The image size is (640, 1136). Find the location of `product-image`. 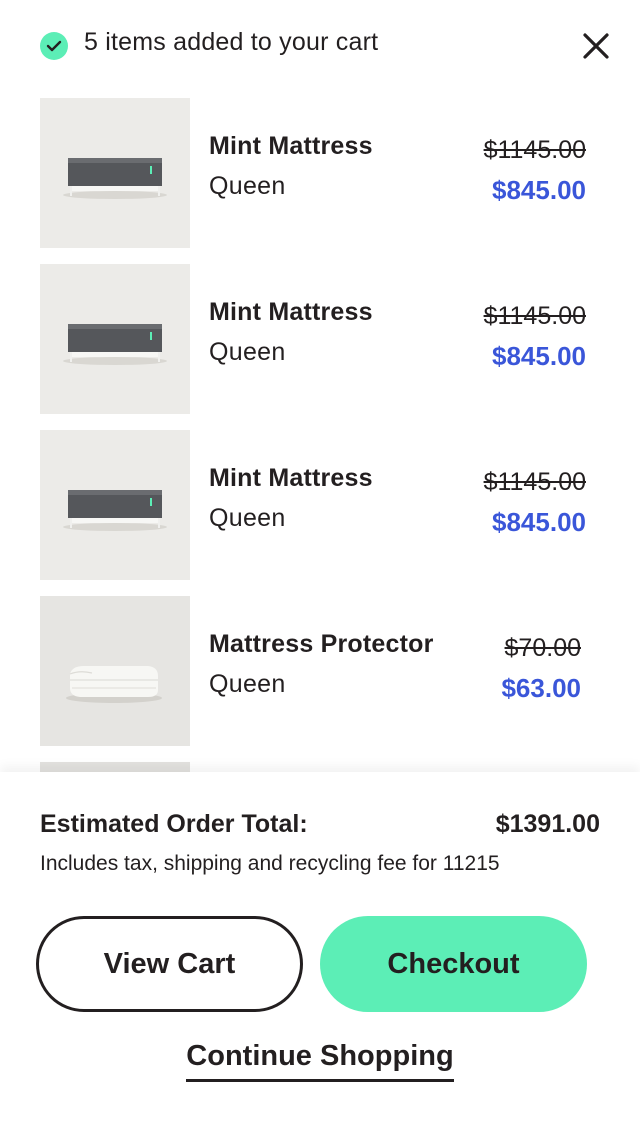

product-image is located at coordinates (115, 767).